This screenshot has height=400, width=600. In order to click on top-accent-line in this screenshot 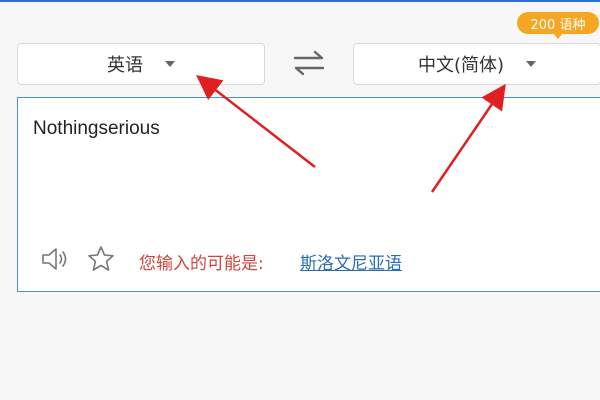, I will do `click(300, 1)`.